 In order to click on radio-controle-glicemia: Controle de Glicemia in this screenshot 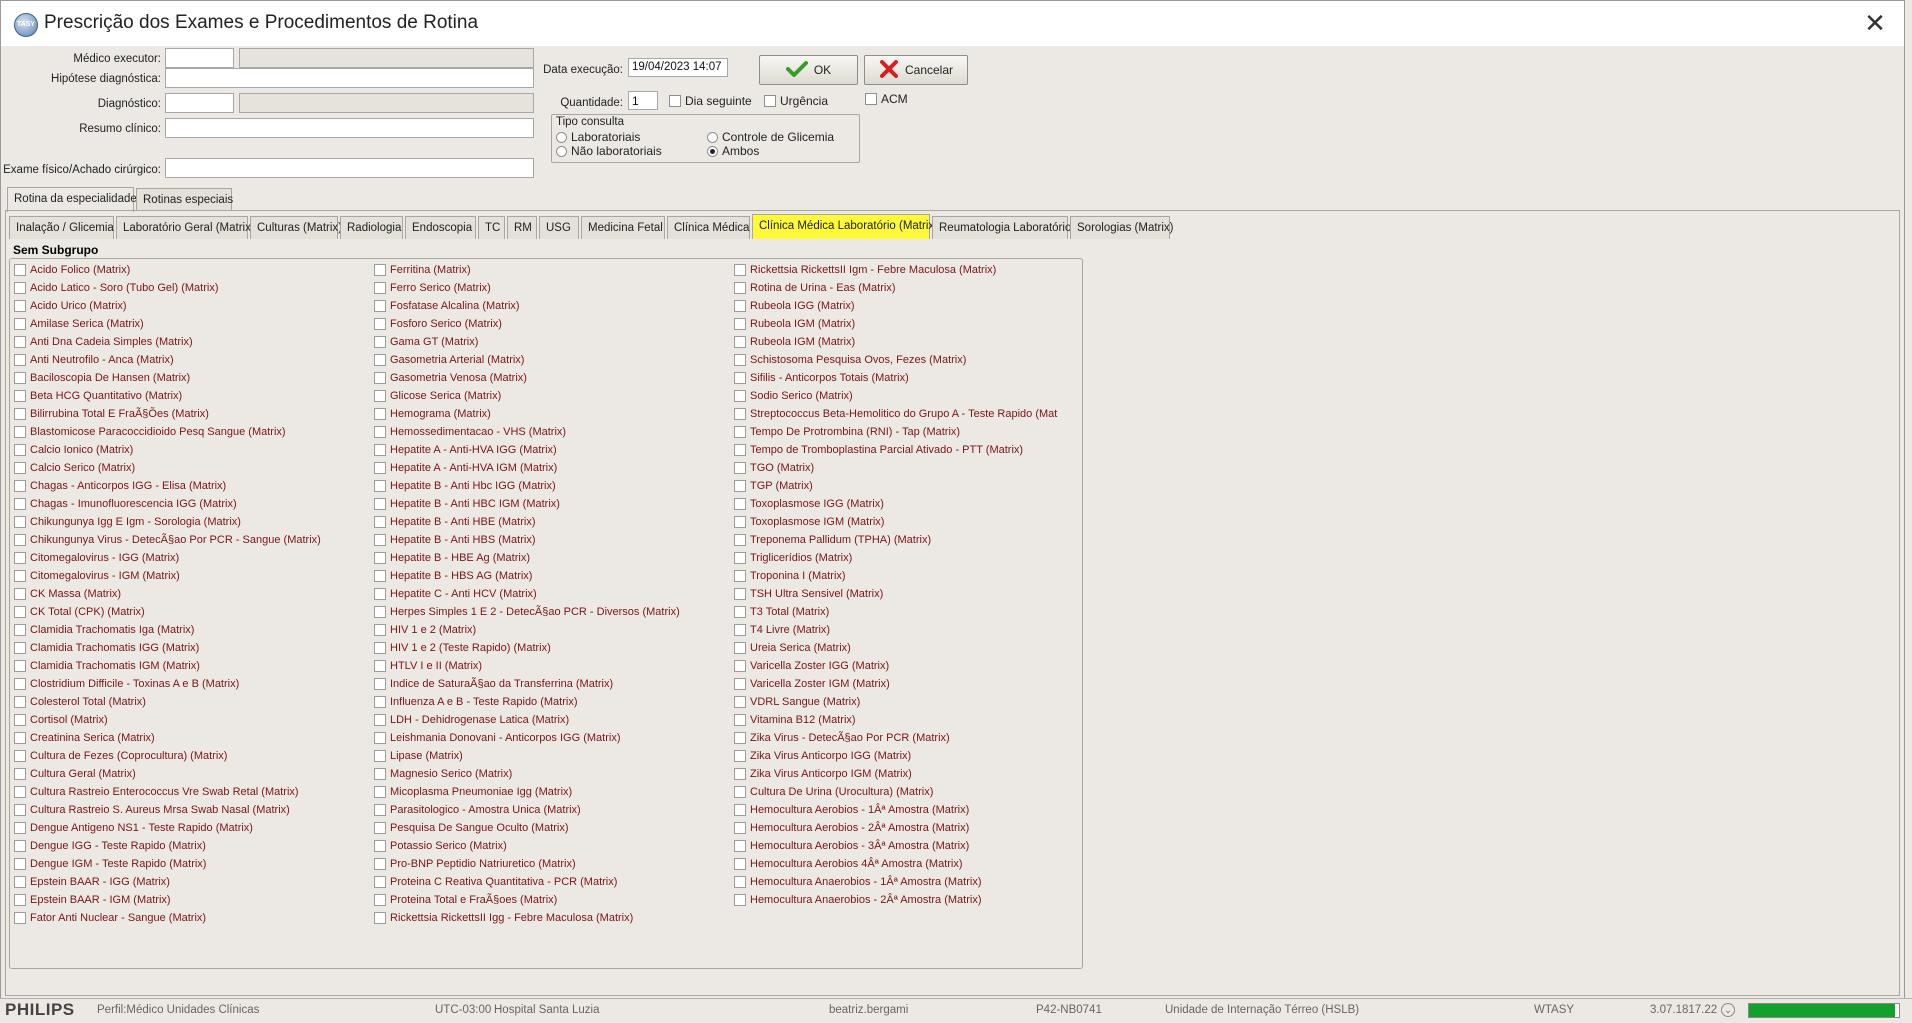, I will do `click(770, 137)`.